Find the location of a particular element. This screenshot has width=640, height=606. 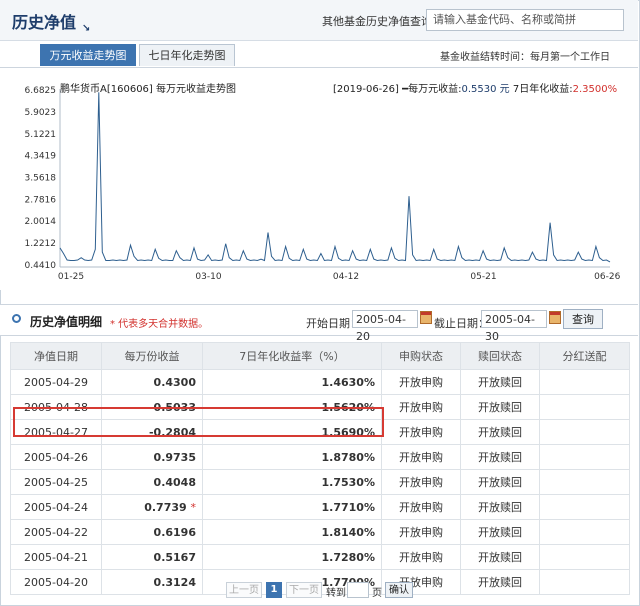

table-row: 2005-04-21 0.5167 1.7280% 开放申购 开放赎回 is located at coordinates (320, 557).